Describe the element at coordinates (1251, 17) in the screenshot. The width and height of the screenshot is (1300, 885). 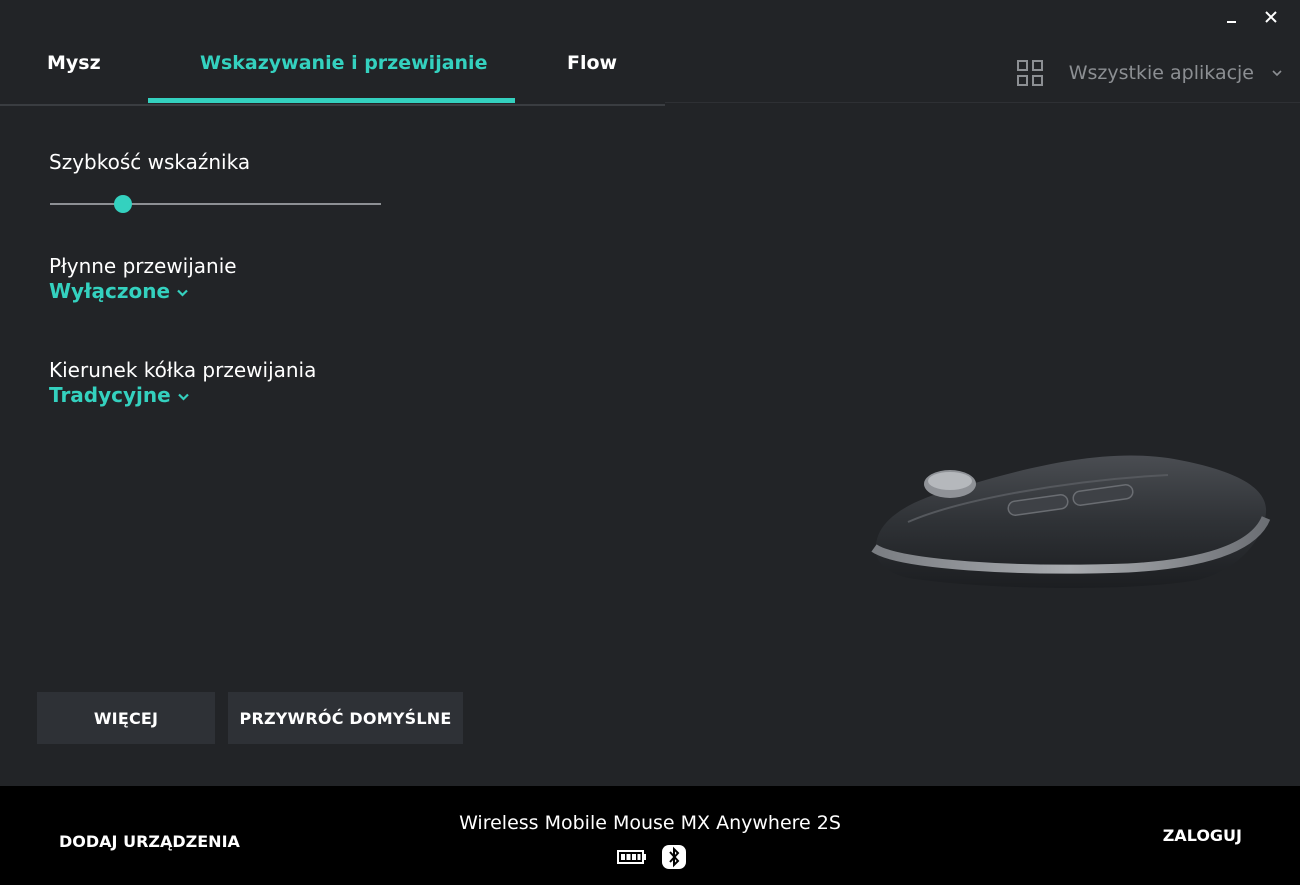
I see `window-controls` at that location.